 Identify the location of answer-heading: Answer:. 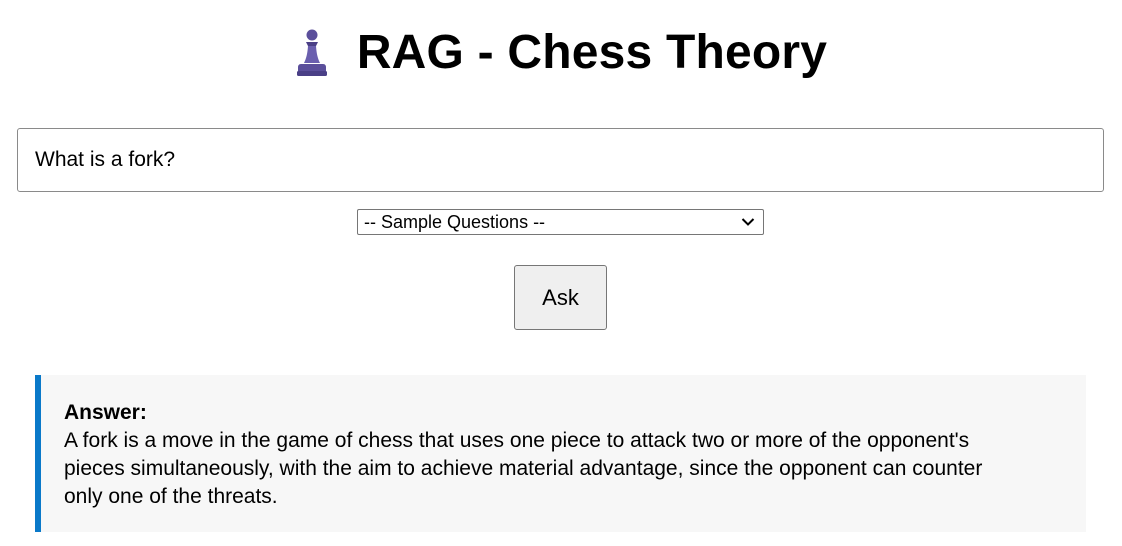
(105, 412).